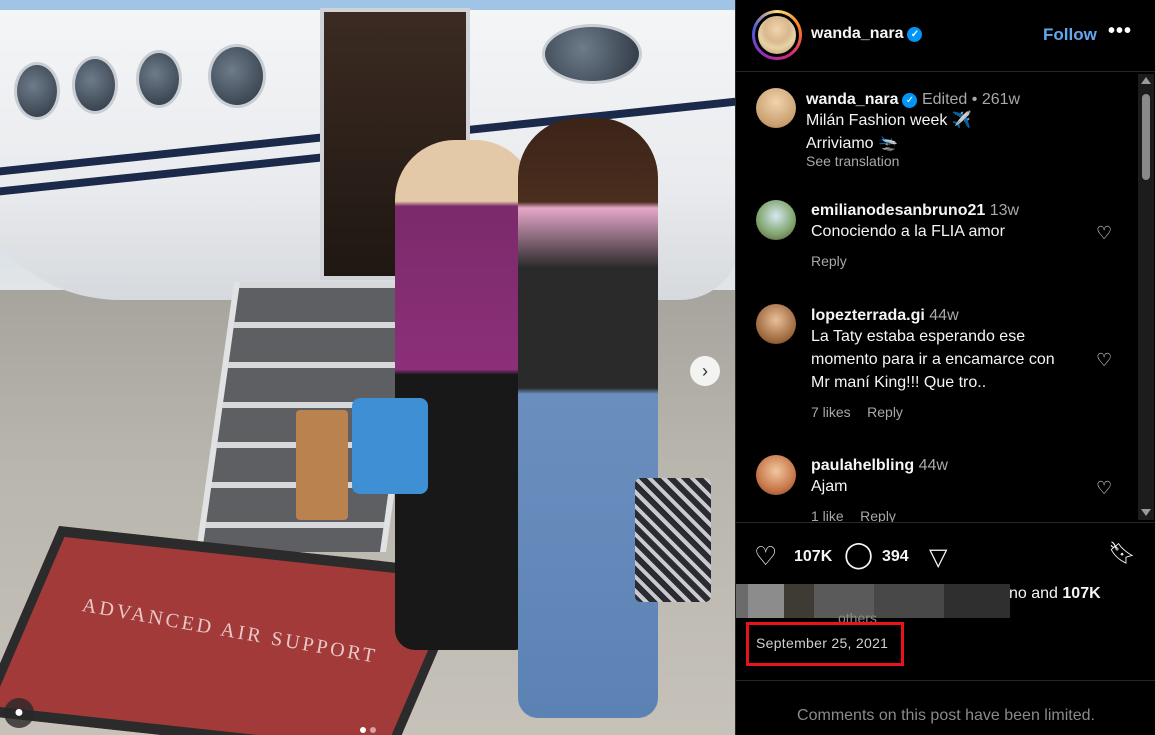 The width and height of the screenshot is (1155, 735). What do you see at coordinates (933, 413) in the screenshot?
I see `comment-footer: 7 likes Reply` at bounding box center [933, 413].